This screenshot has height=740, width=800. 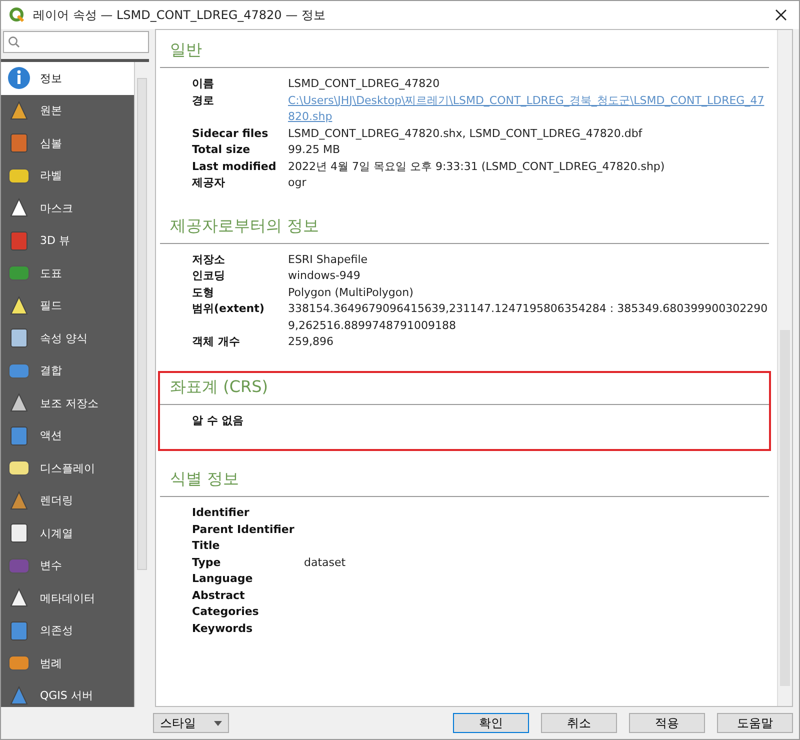 I want to click on caret-icon, so click(x=218, y=723).